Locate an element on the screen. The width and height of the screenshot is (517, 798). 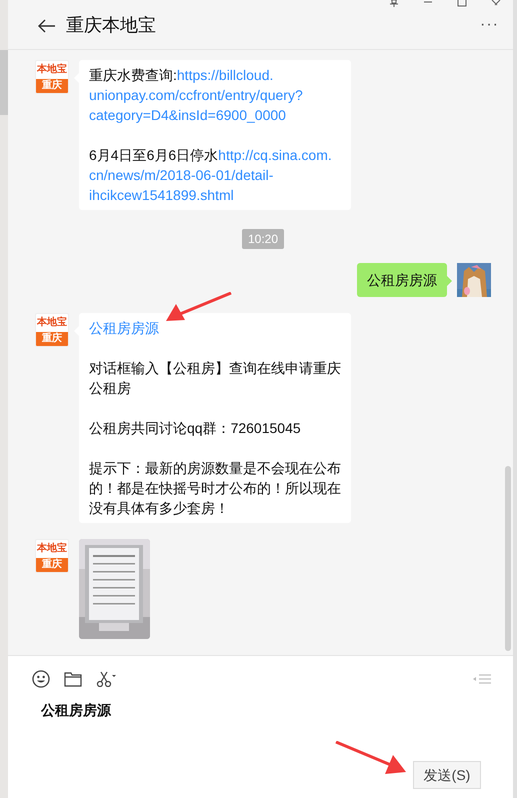
maximize-icon is located at coordinates (462, 3).